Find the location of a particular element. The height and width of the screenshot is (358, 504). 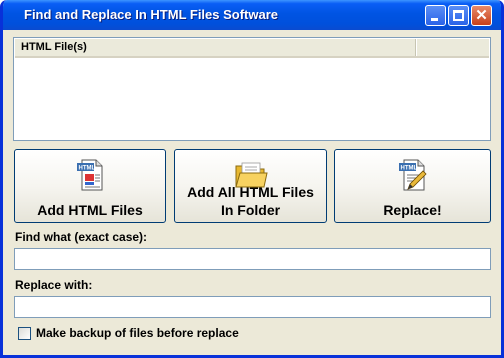

add-folder-label-line2: In Folder is located at coordinates (250, 210).